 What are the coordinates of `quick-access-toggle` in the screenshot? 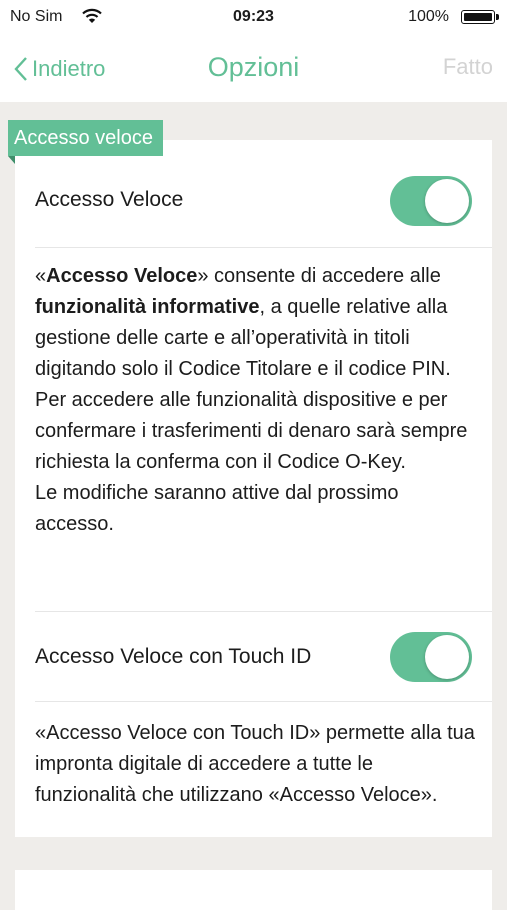 It's located at (431, 201).